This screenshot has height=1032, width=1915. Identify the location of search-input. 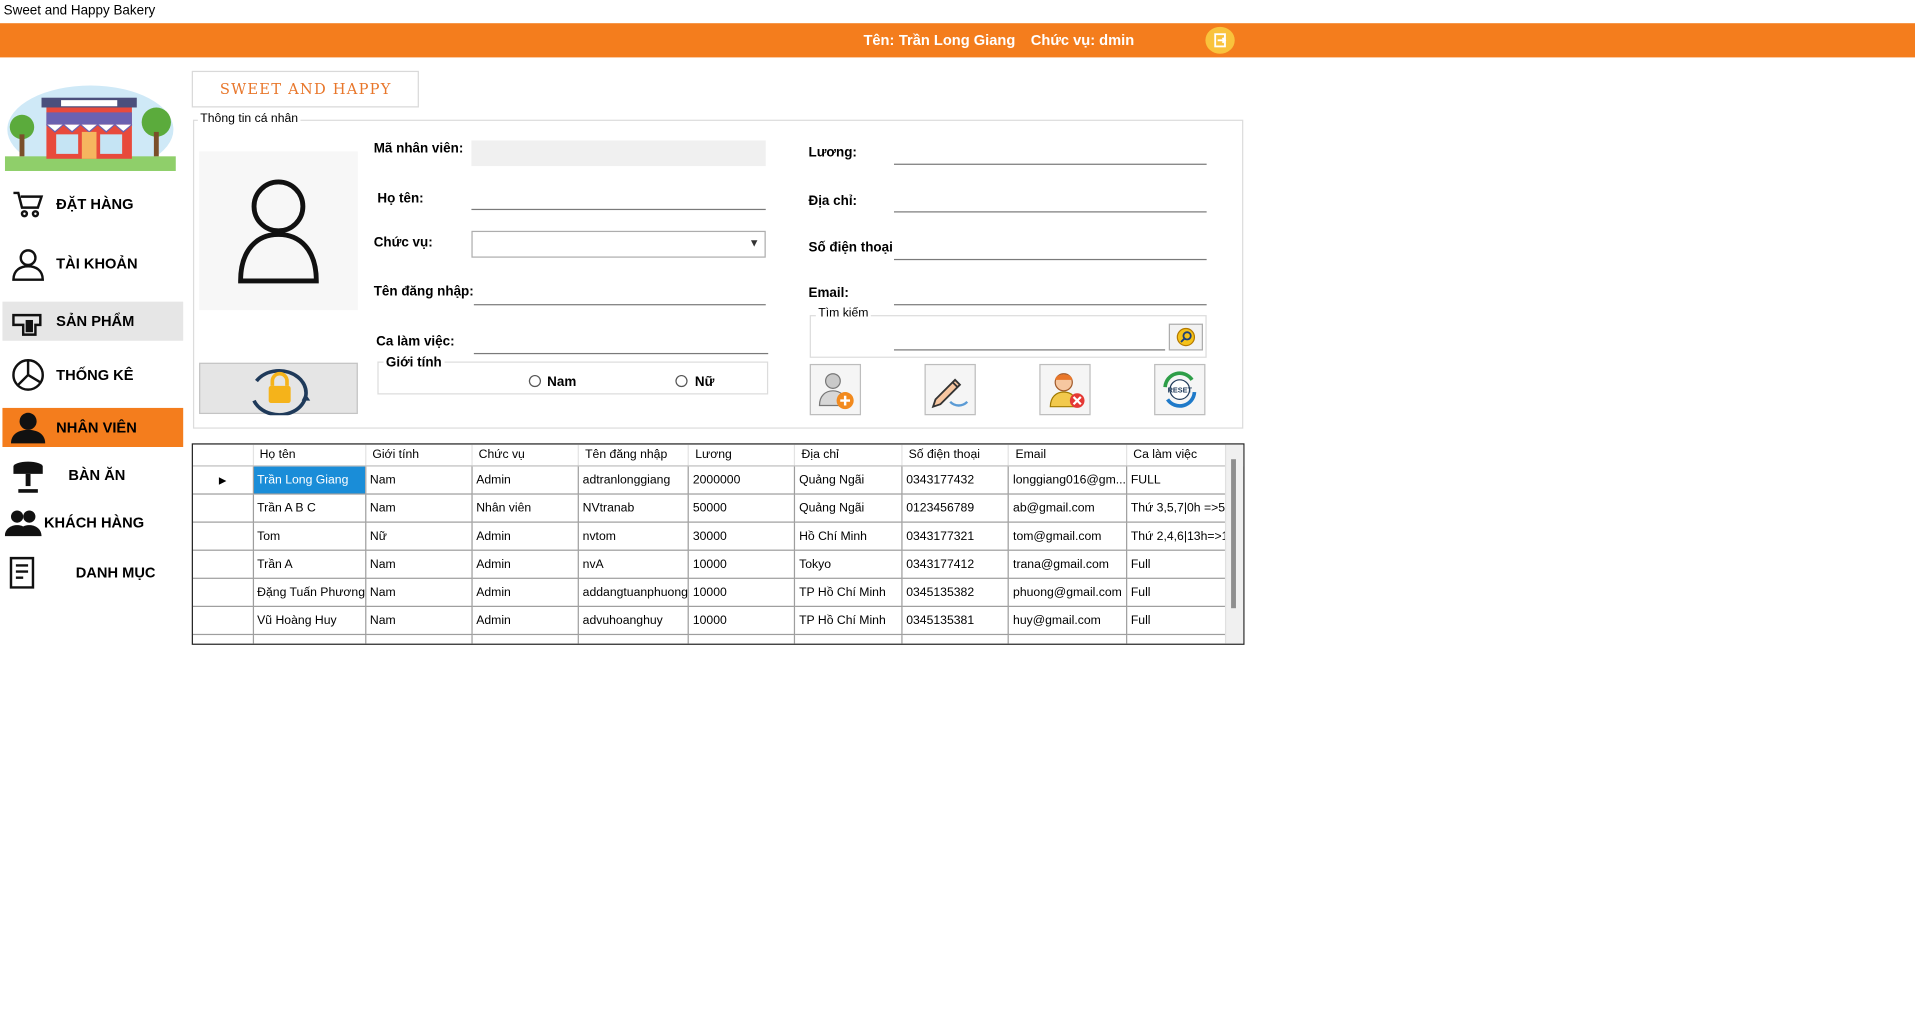
(1029, 338).